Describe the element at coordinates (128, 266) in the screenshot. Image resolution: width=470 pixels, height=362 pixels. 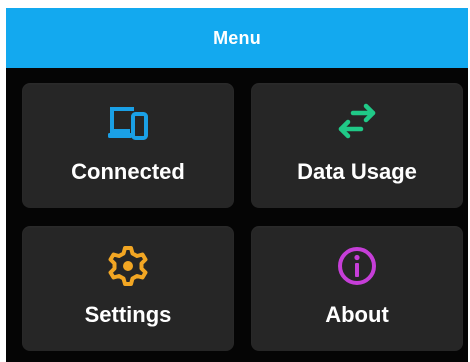
I see `gear-icon` at that location.